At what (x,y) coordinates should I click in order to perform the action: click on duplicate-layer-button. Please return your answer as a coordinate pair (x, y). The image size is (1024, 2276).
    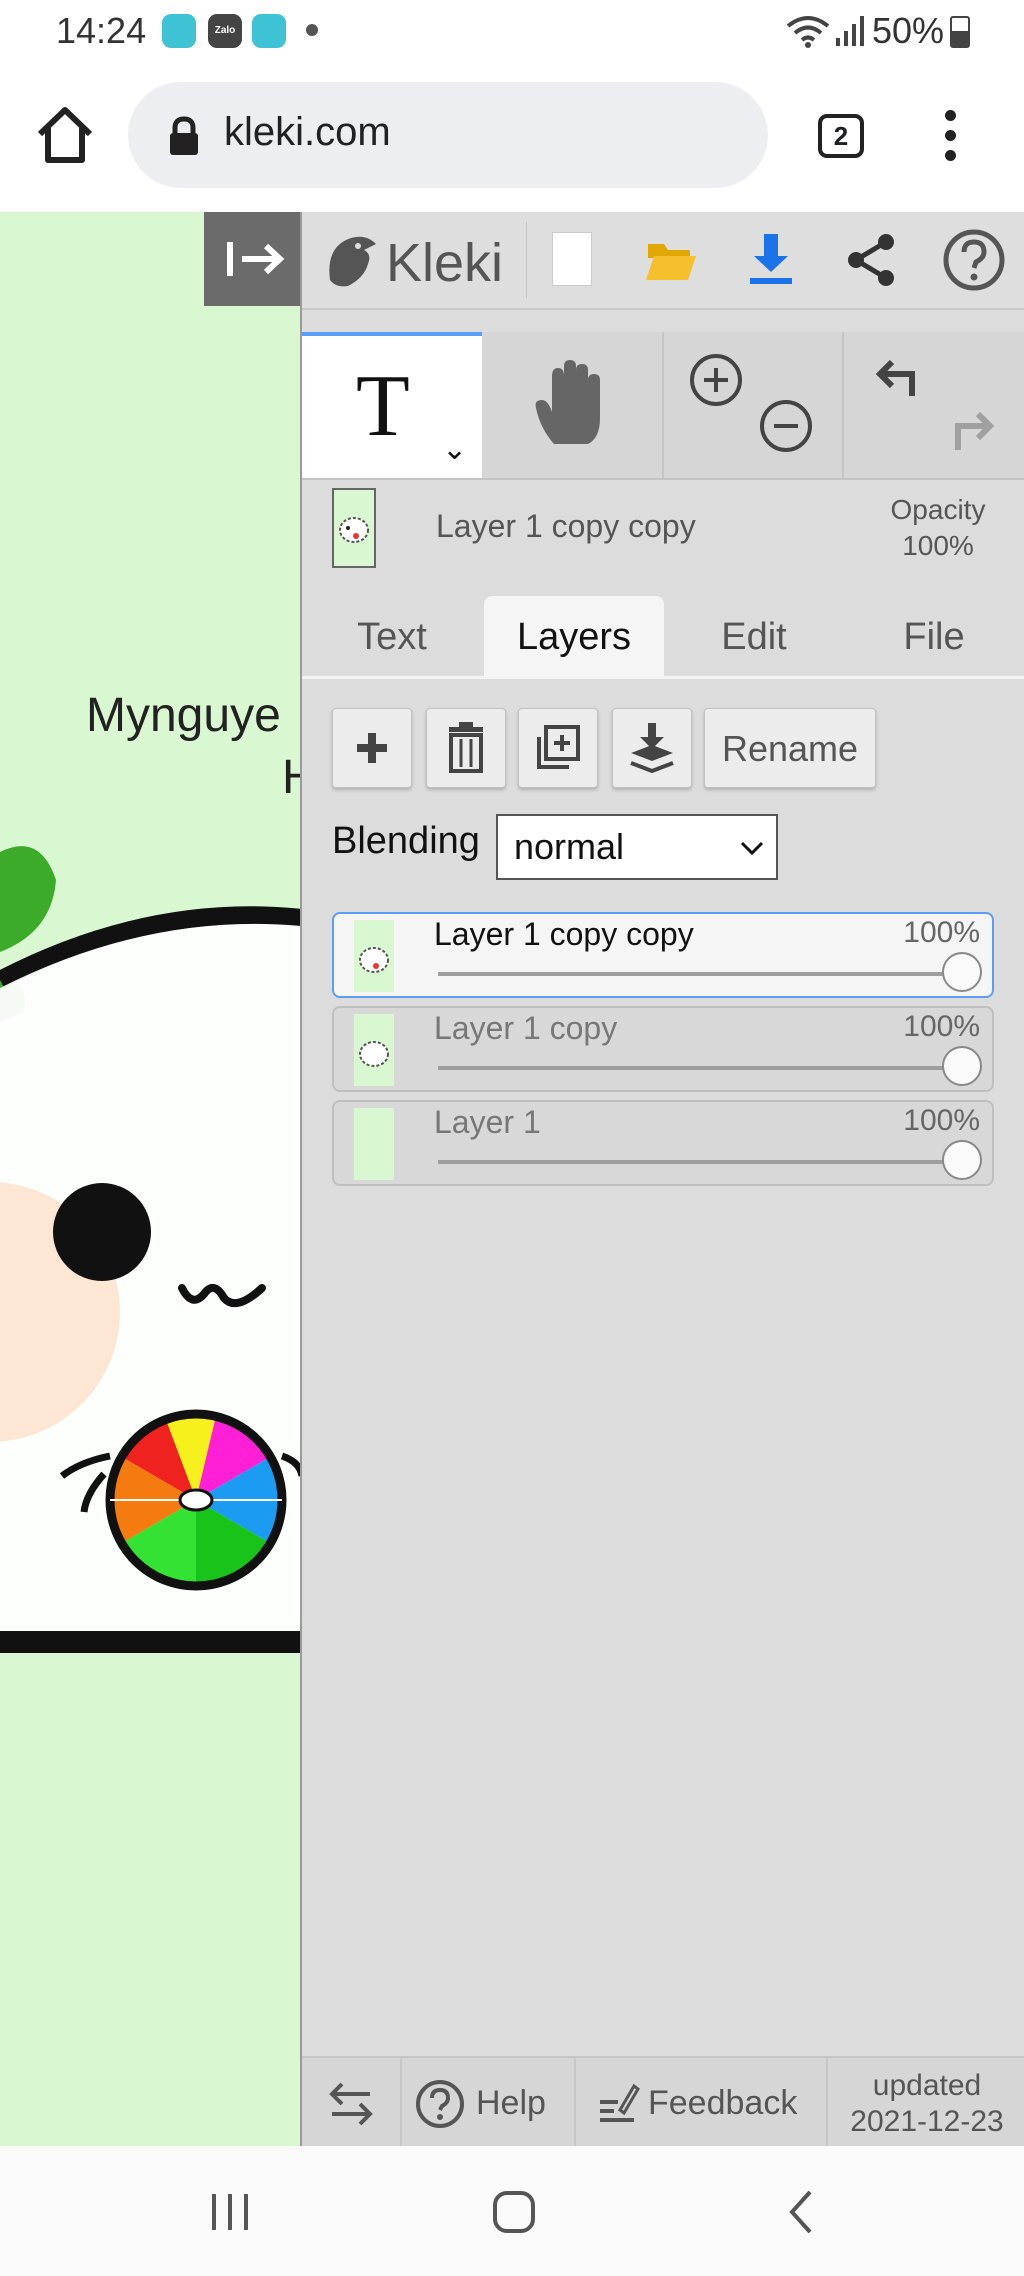
    Looking at the image, I should click on (558, 748).